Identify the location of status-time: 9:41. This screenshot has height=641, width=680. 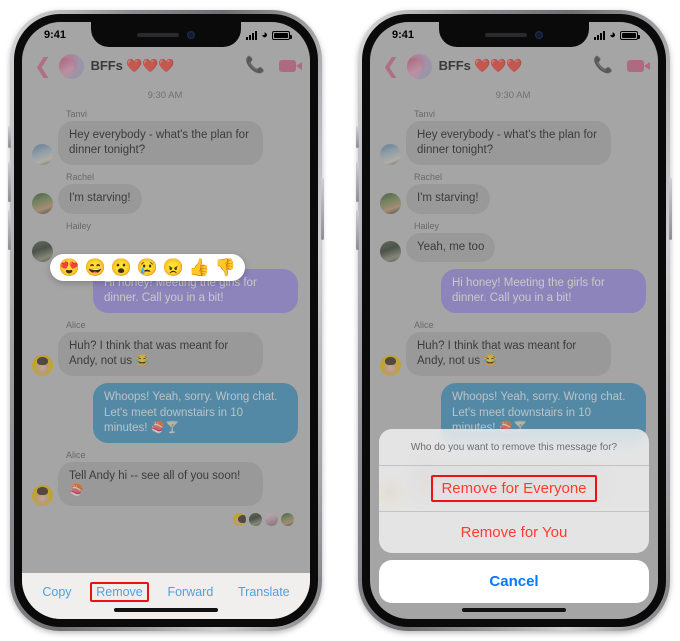
(55, 35).